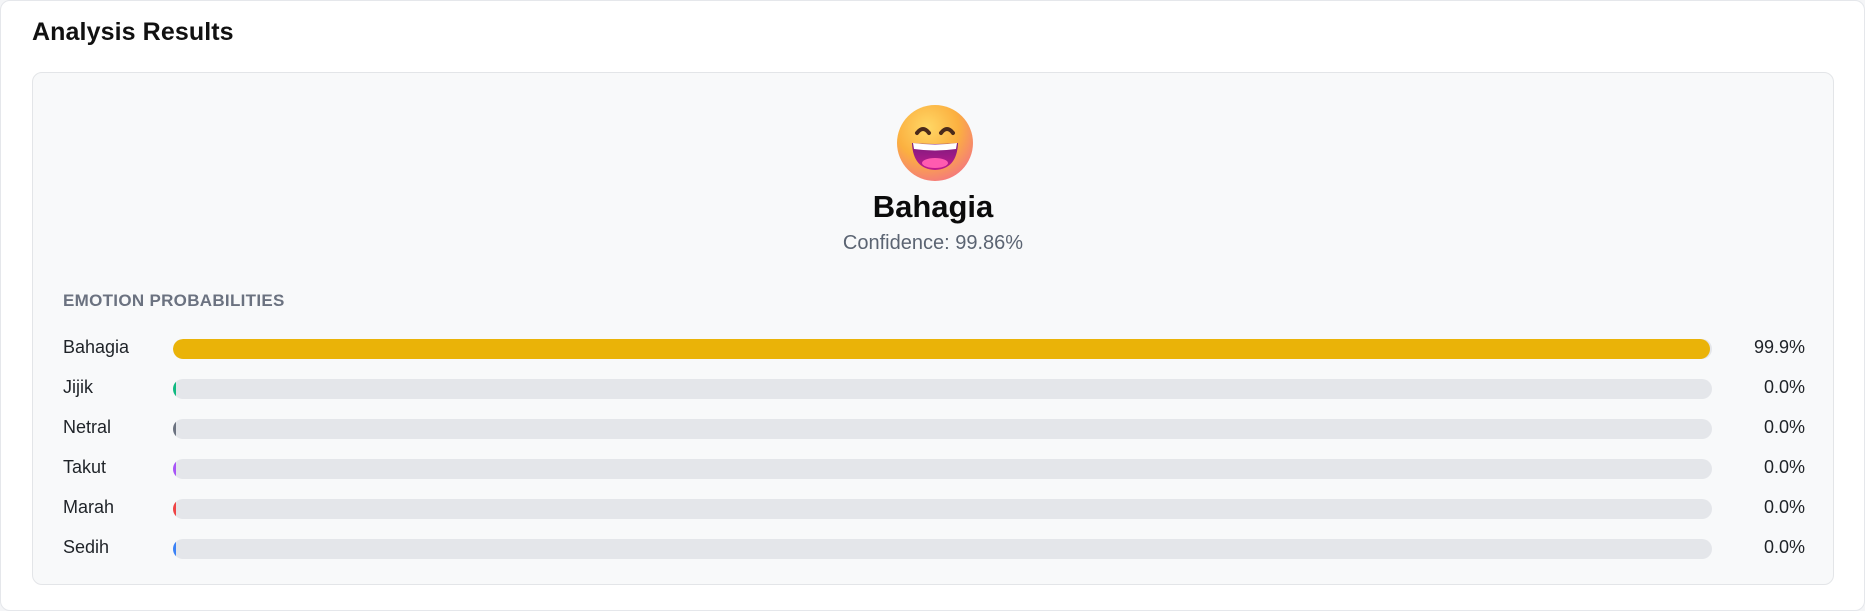 Image resolution: width=1865 pixels, height=611 pixels. I want to click on probability-row: Bahagia 99.9%, so click(949, 349).